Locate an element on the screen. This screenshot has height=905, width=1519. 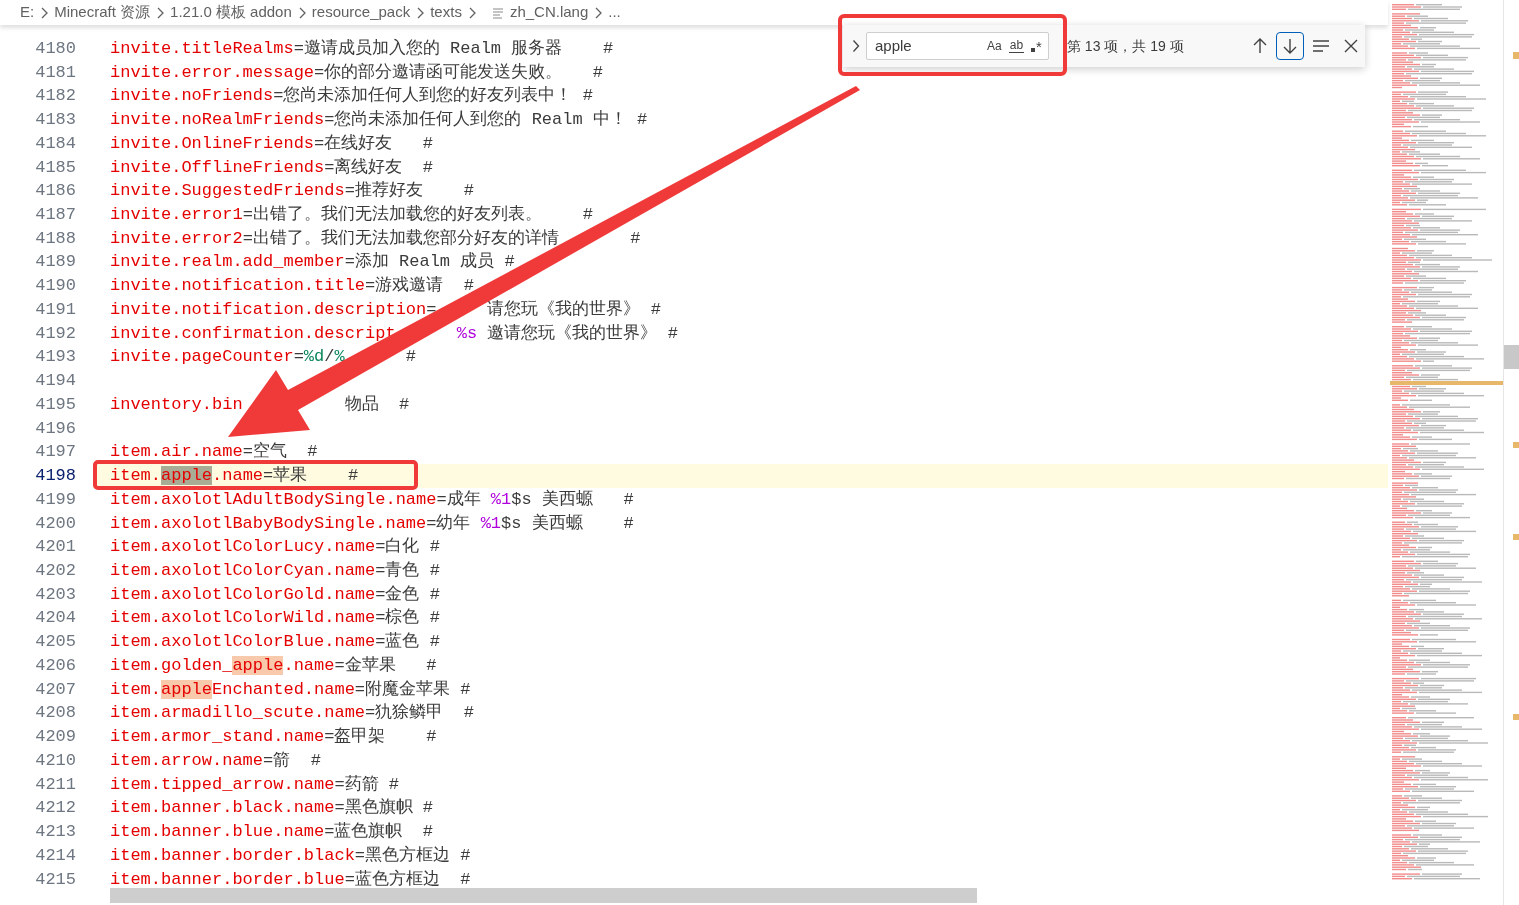
line-number: 4186 is located at coordinates (55, 191).